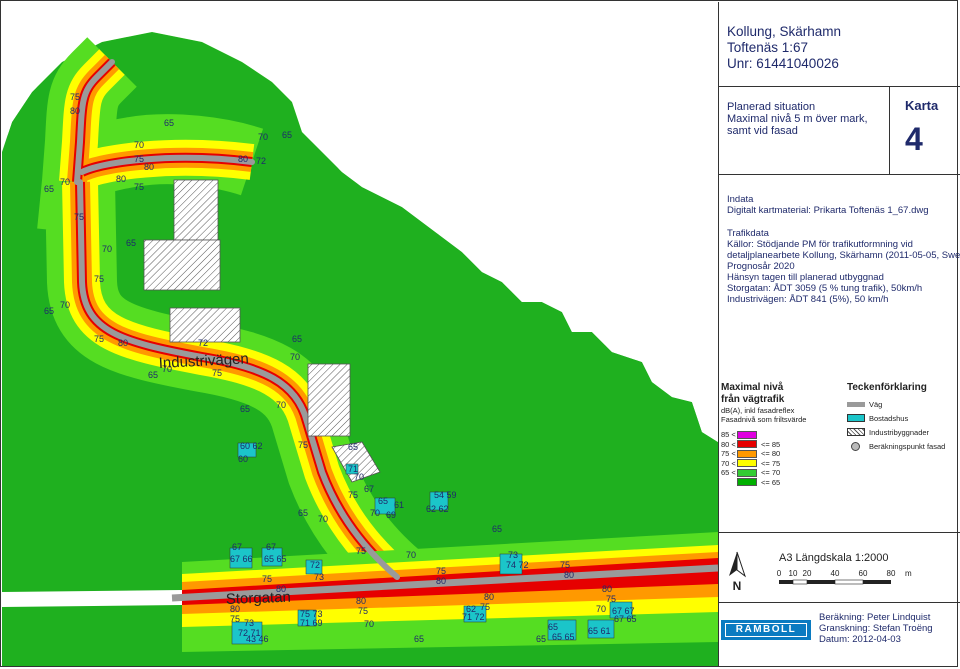 Image resolution: width=960 pixels, height=669 pixels. What do you see at coordinates (834, 558) in the screenshot?
I see `scale-label: A3 Längdskala 1:2000` at bounding box center [834, 558].